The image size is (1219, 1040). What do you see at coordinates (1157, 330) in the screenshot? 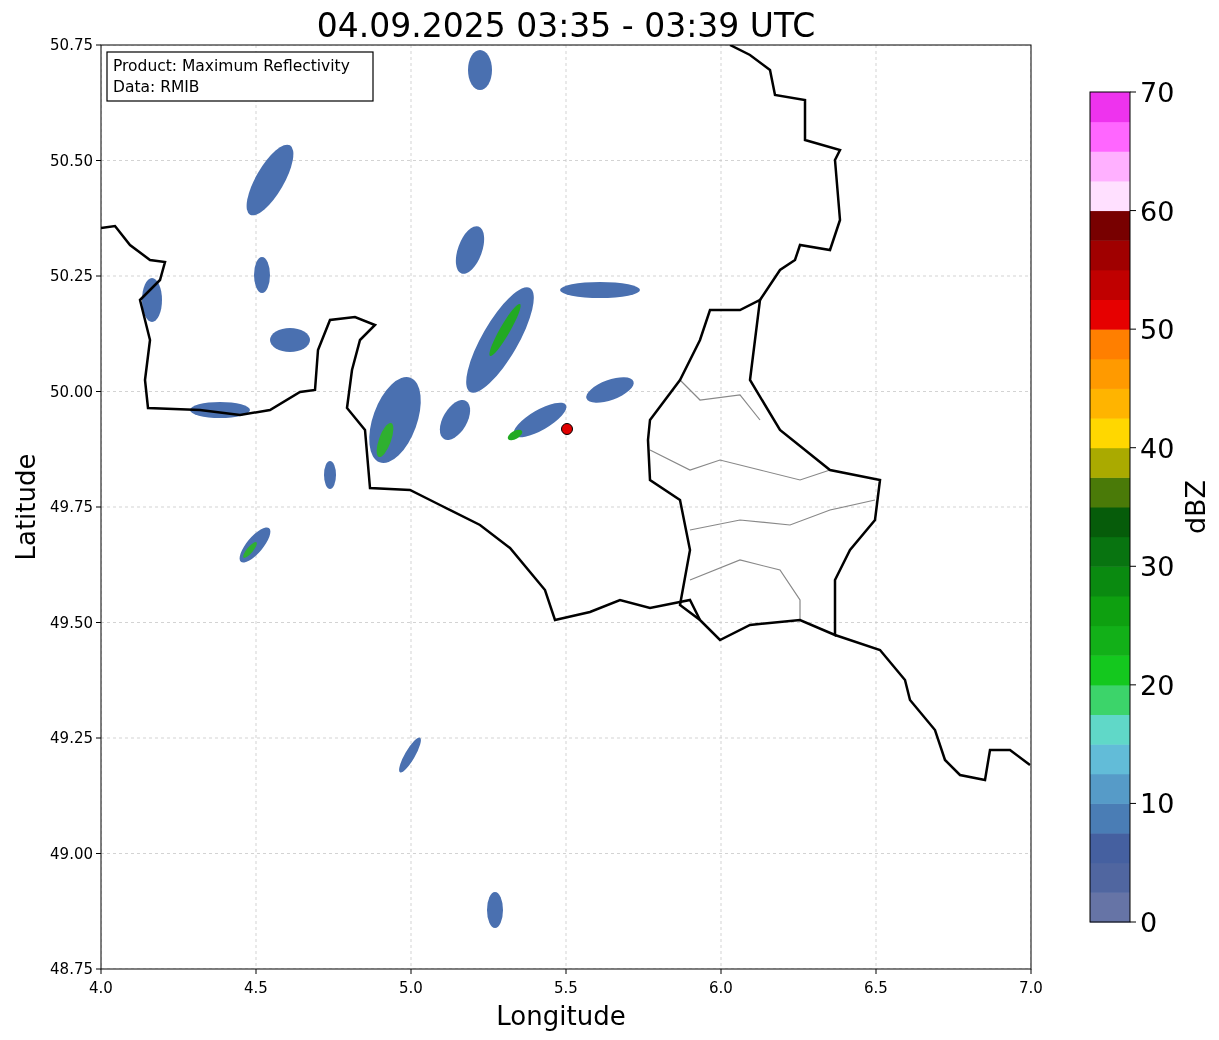
I see `tick-label: 50` at bounding box center [1157, 330].